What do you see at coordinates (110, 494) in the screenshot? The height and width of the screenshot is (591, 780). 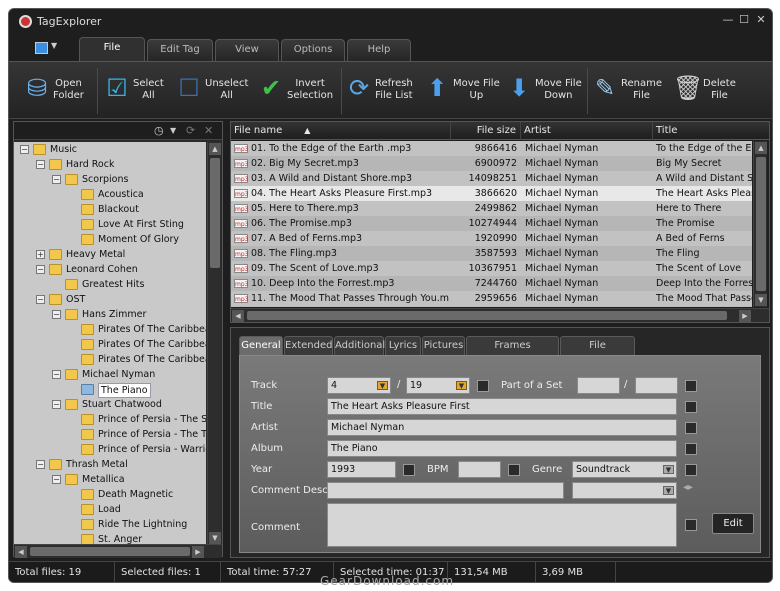 I see `tree-node: Death Magnetic` at bounding box center [110, 494].